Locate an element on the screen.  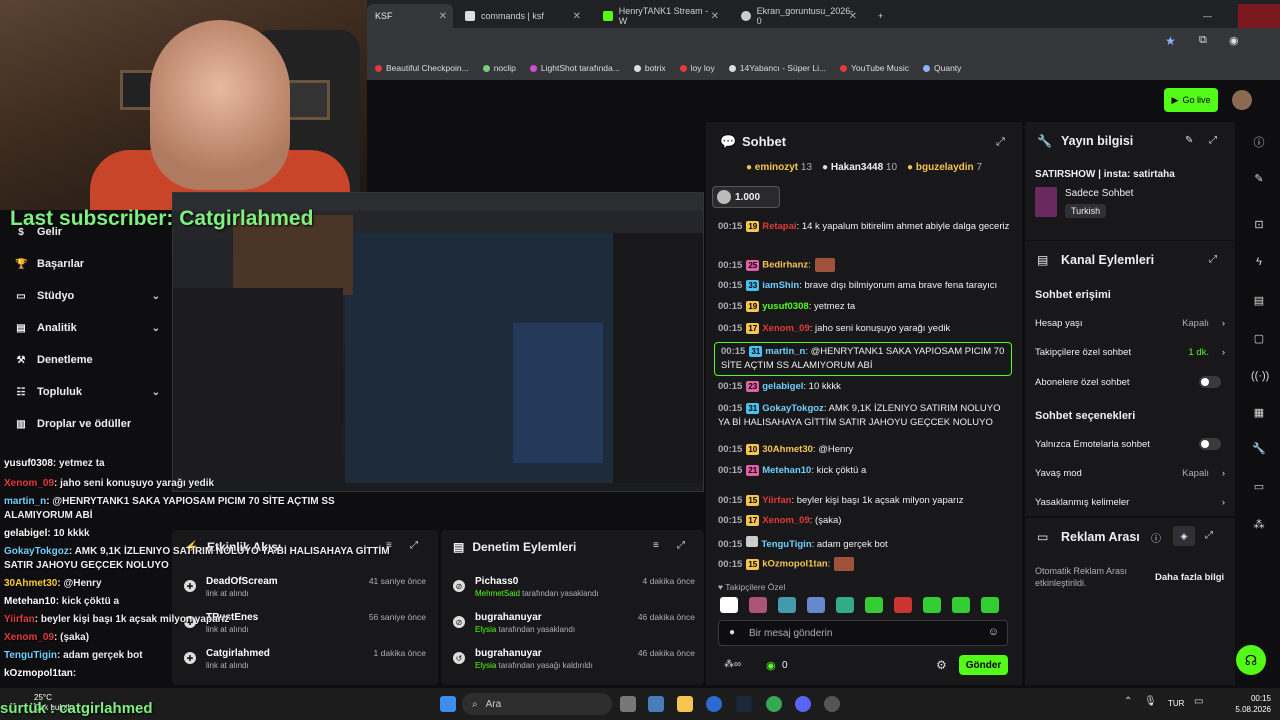
language-indicator: TUR is located at coordinates (1176, 703).